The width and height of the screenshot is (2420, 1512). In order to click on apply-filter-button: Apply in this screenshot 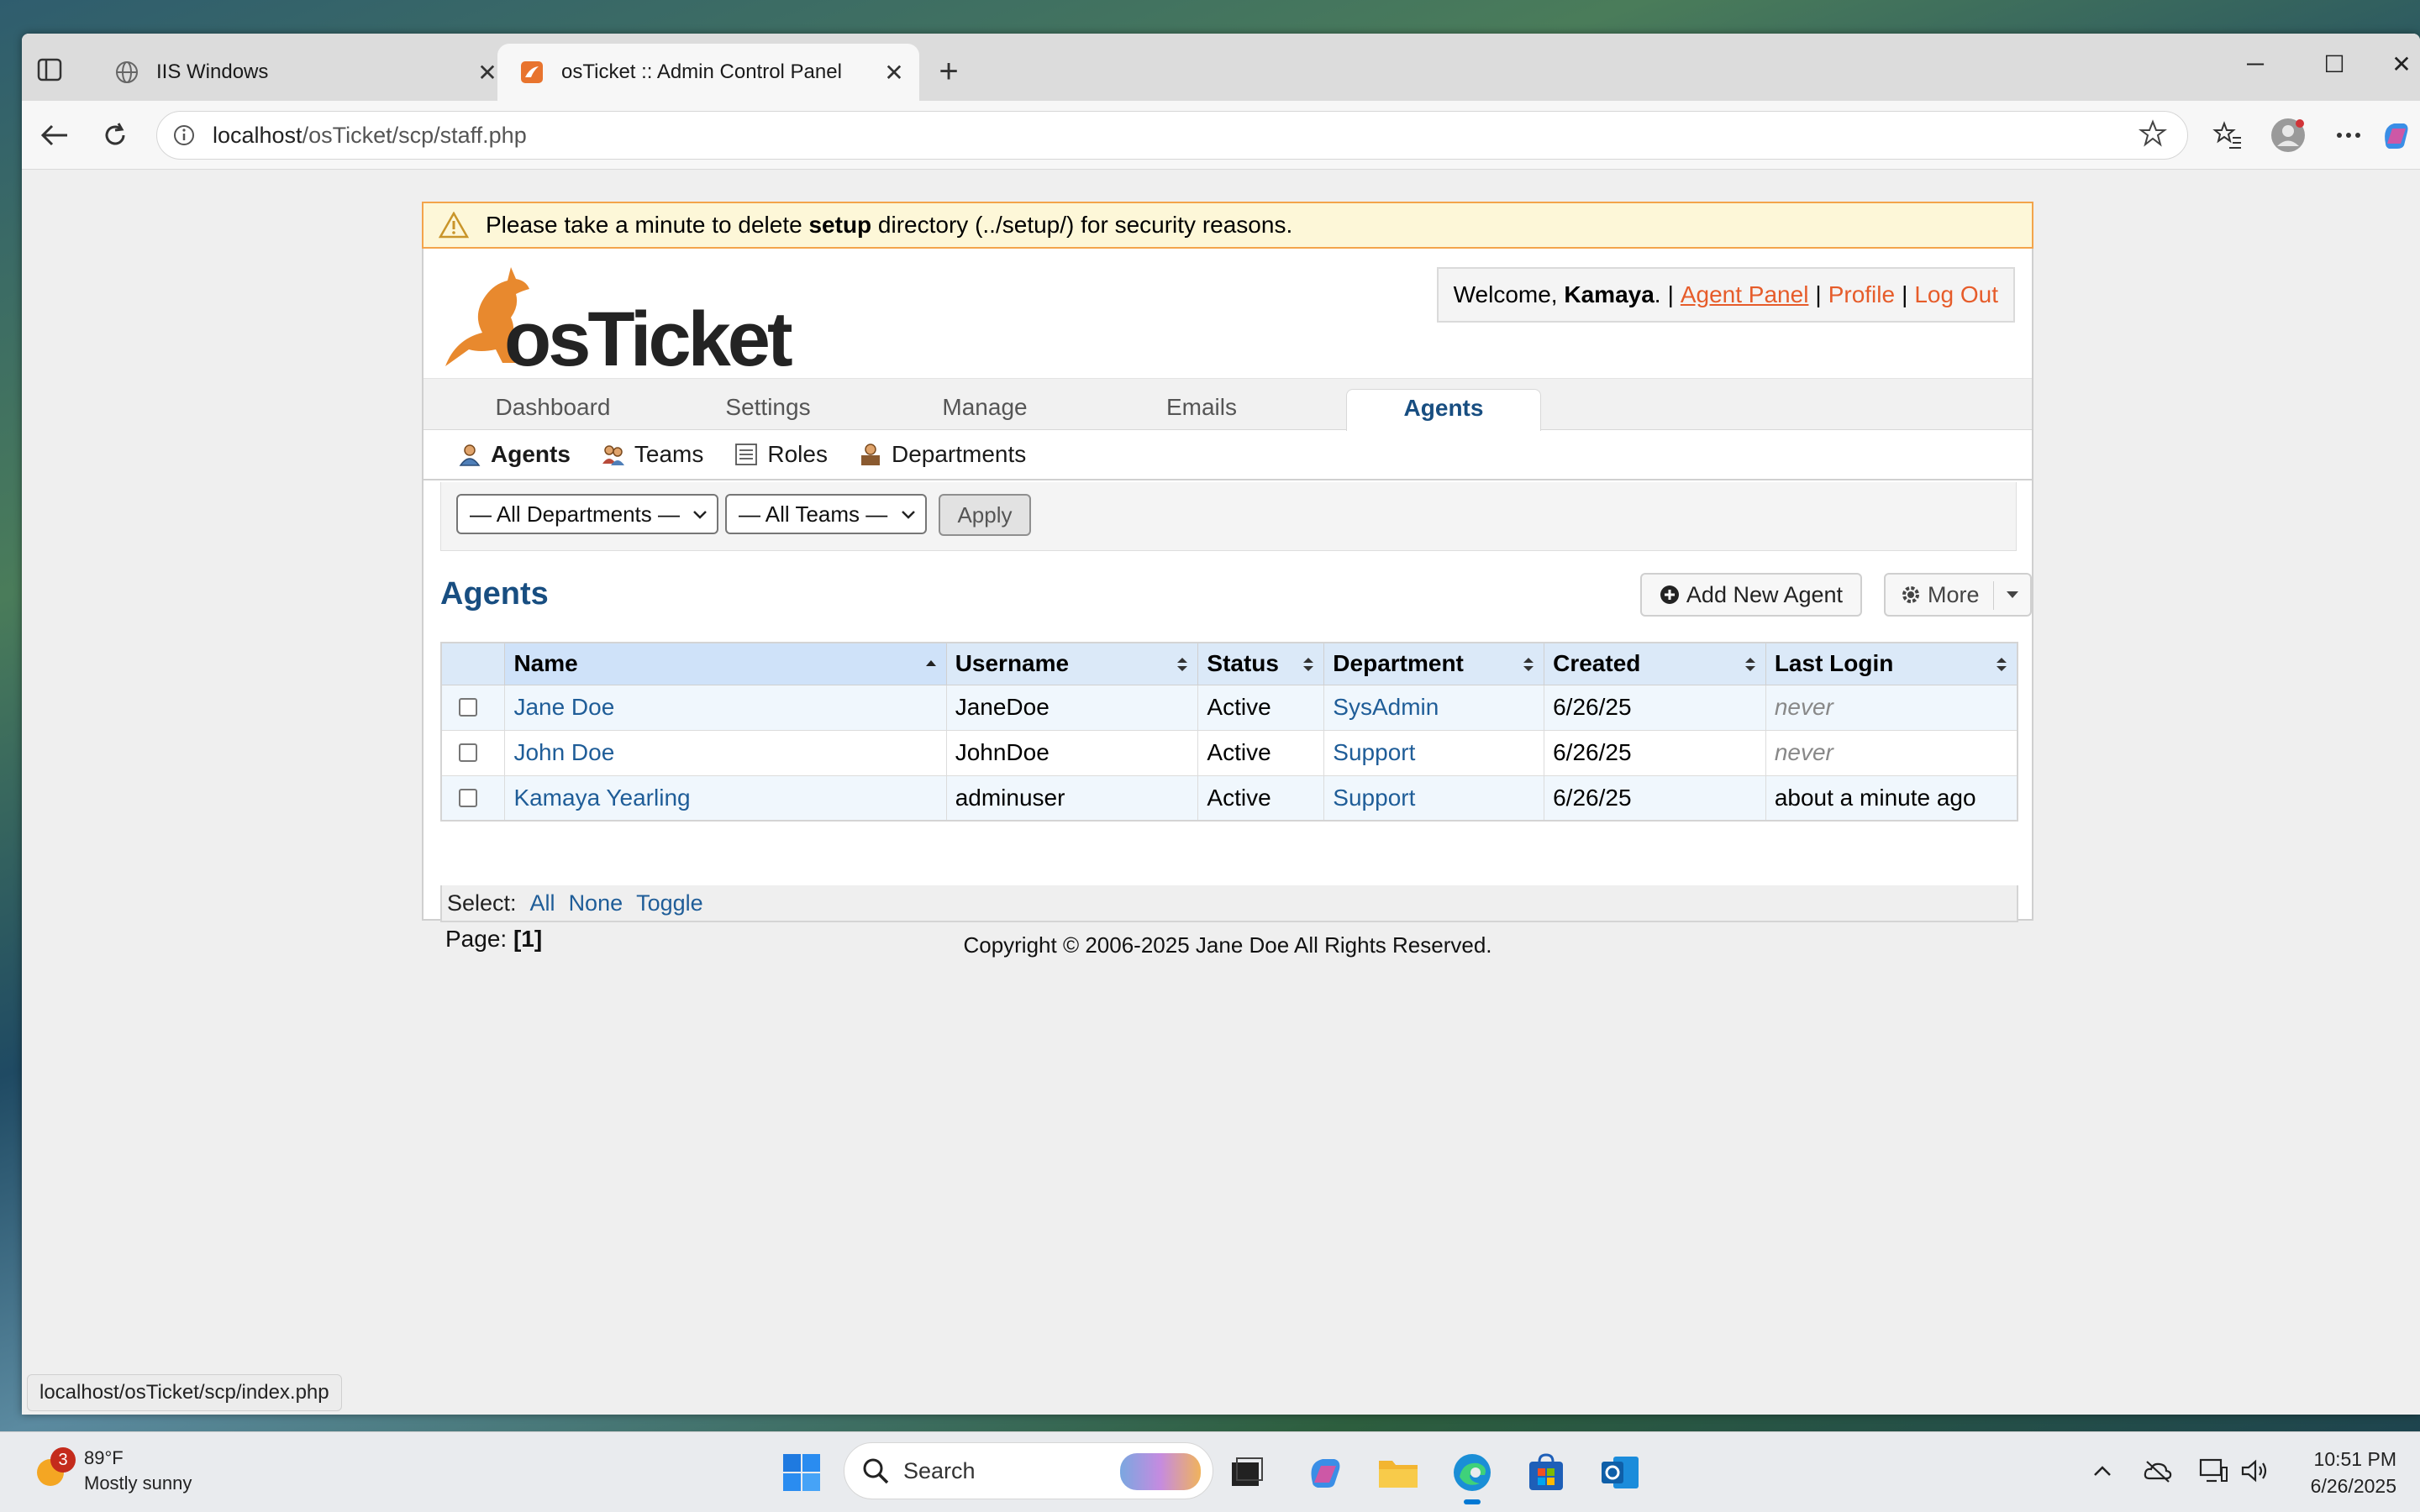, I will do `click(985, 515)`.